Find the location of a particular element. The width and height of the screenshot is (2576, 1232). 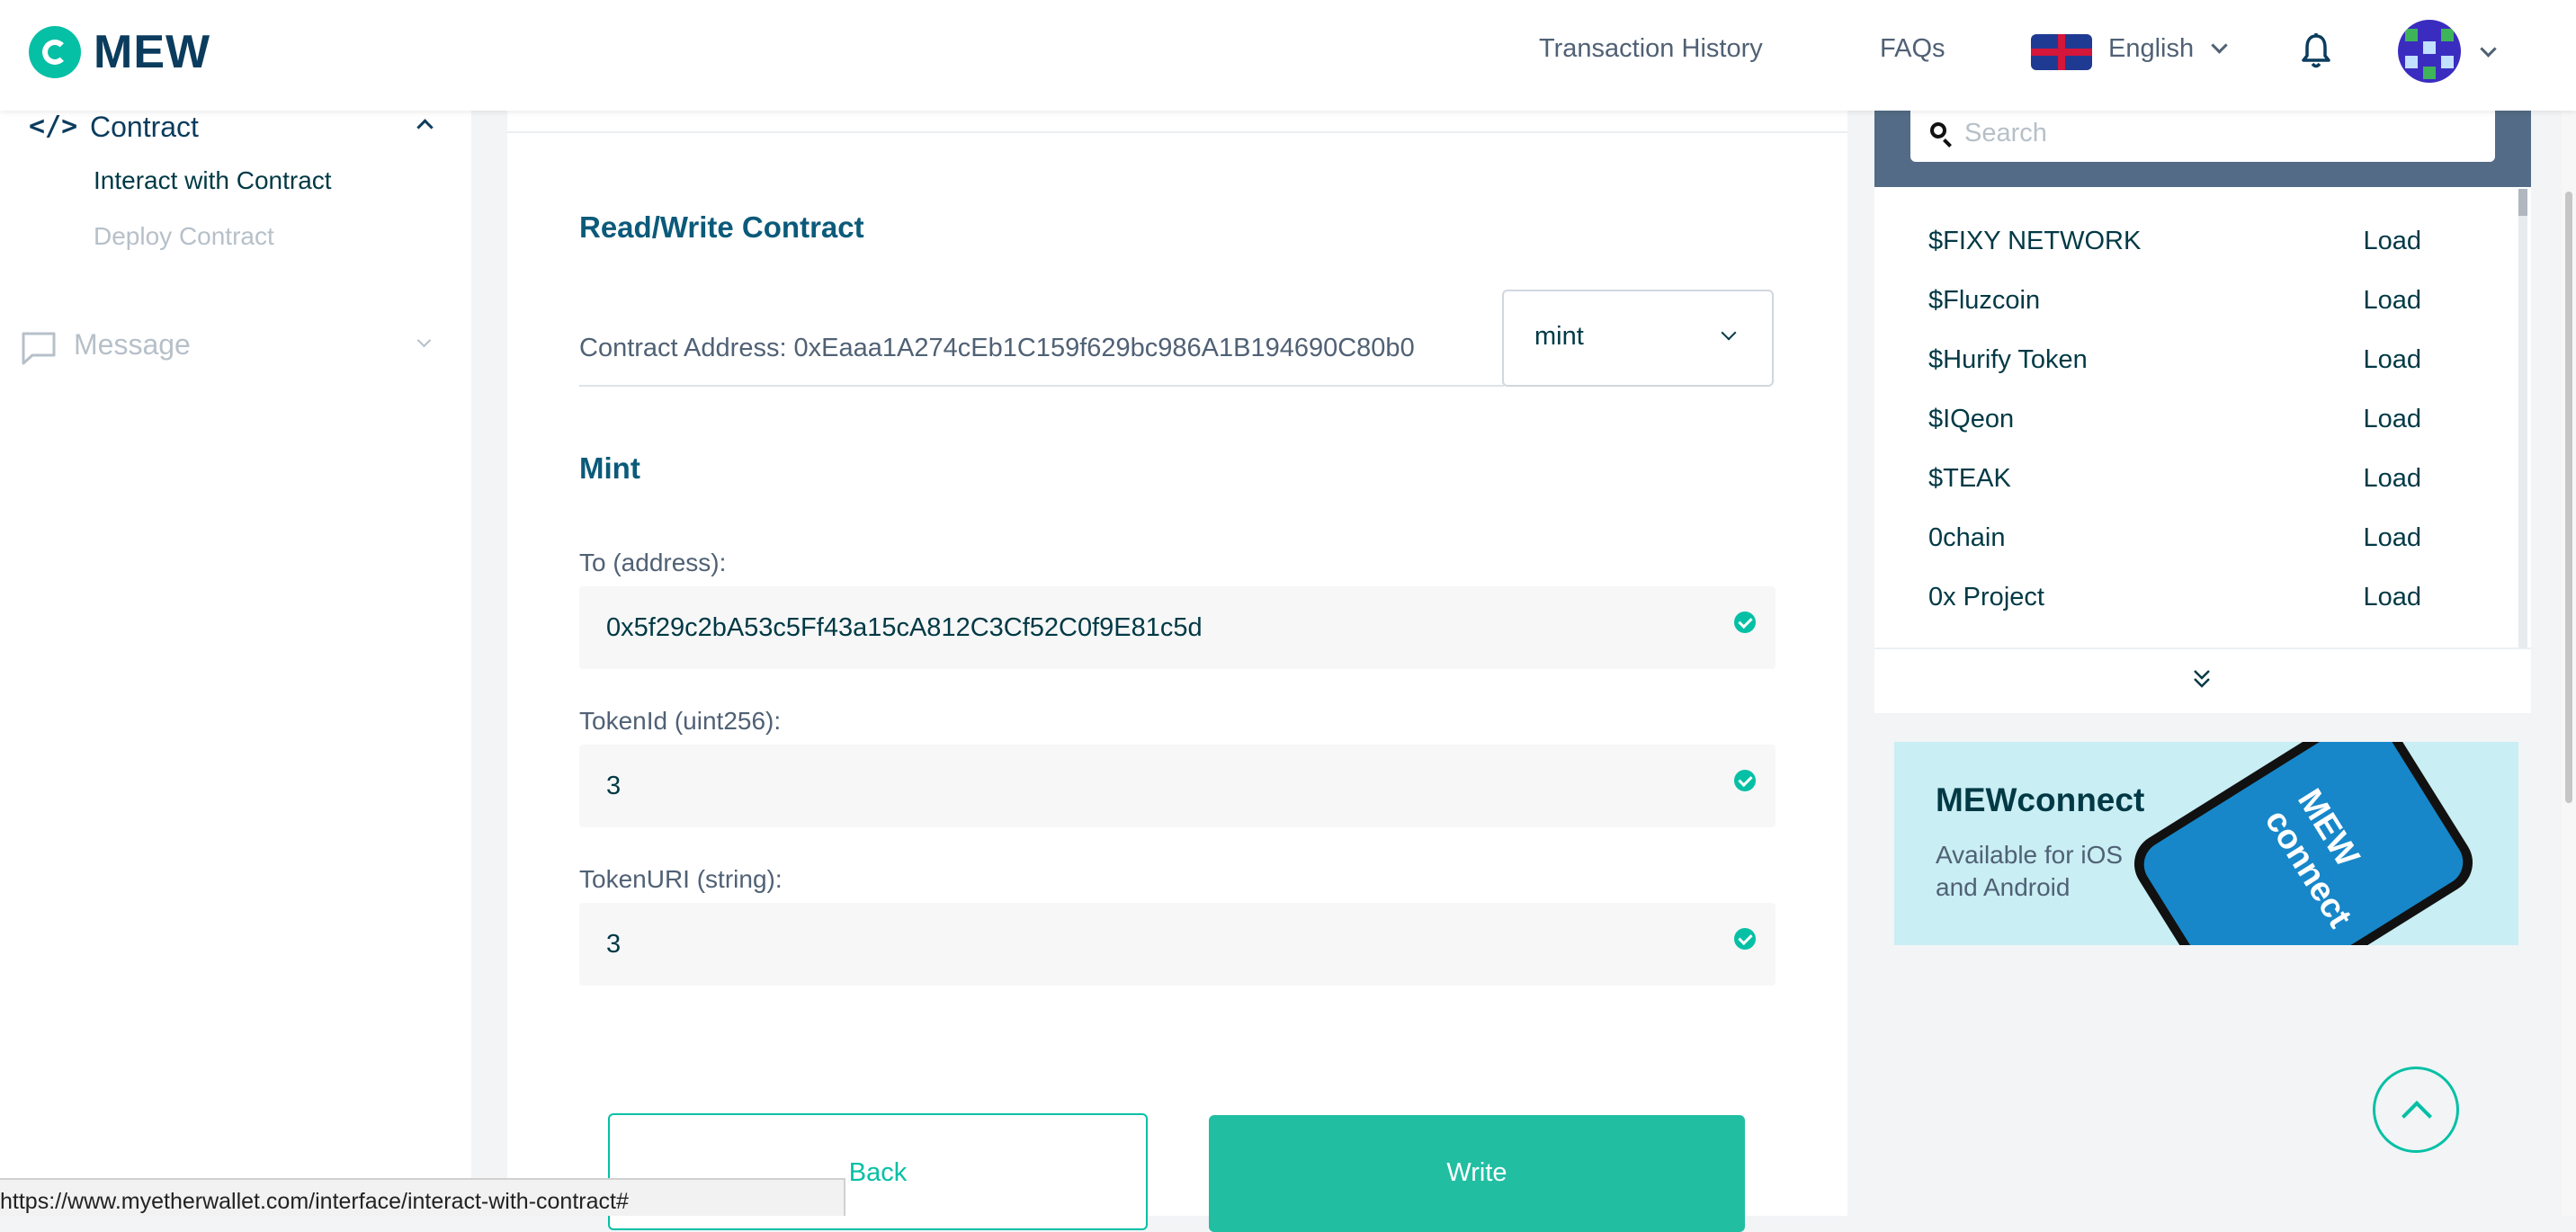

page-scrollbar is located at coordinates (2569, 663).